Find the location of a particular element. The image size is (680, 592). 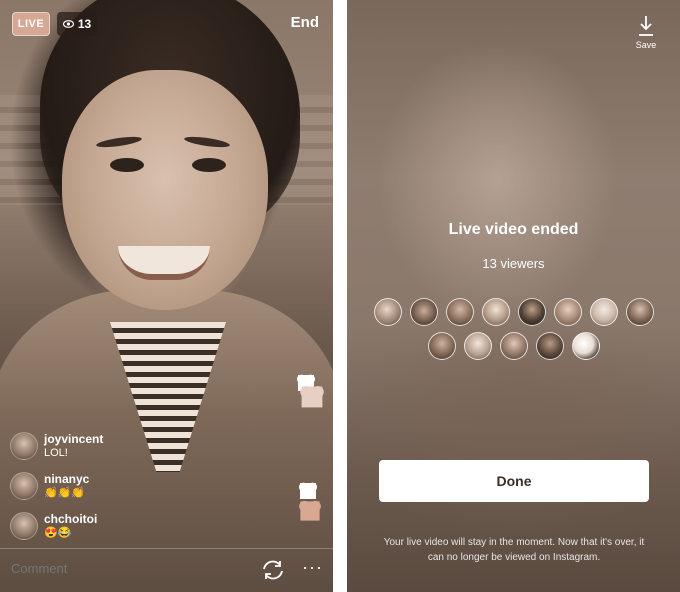

end-button: End is located at coordinates (305, 22).